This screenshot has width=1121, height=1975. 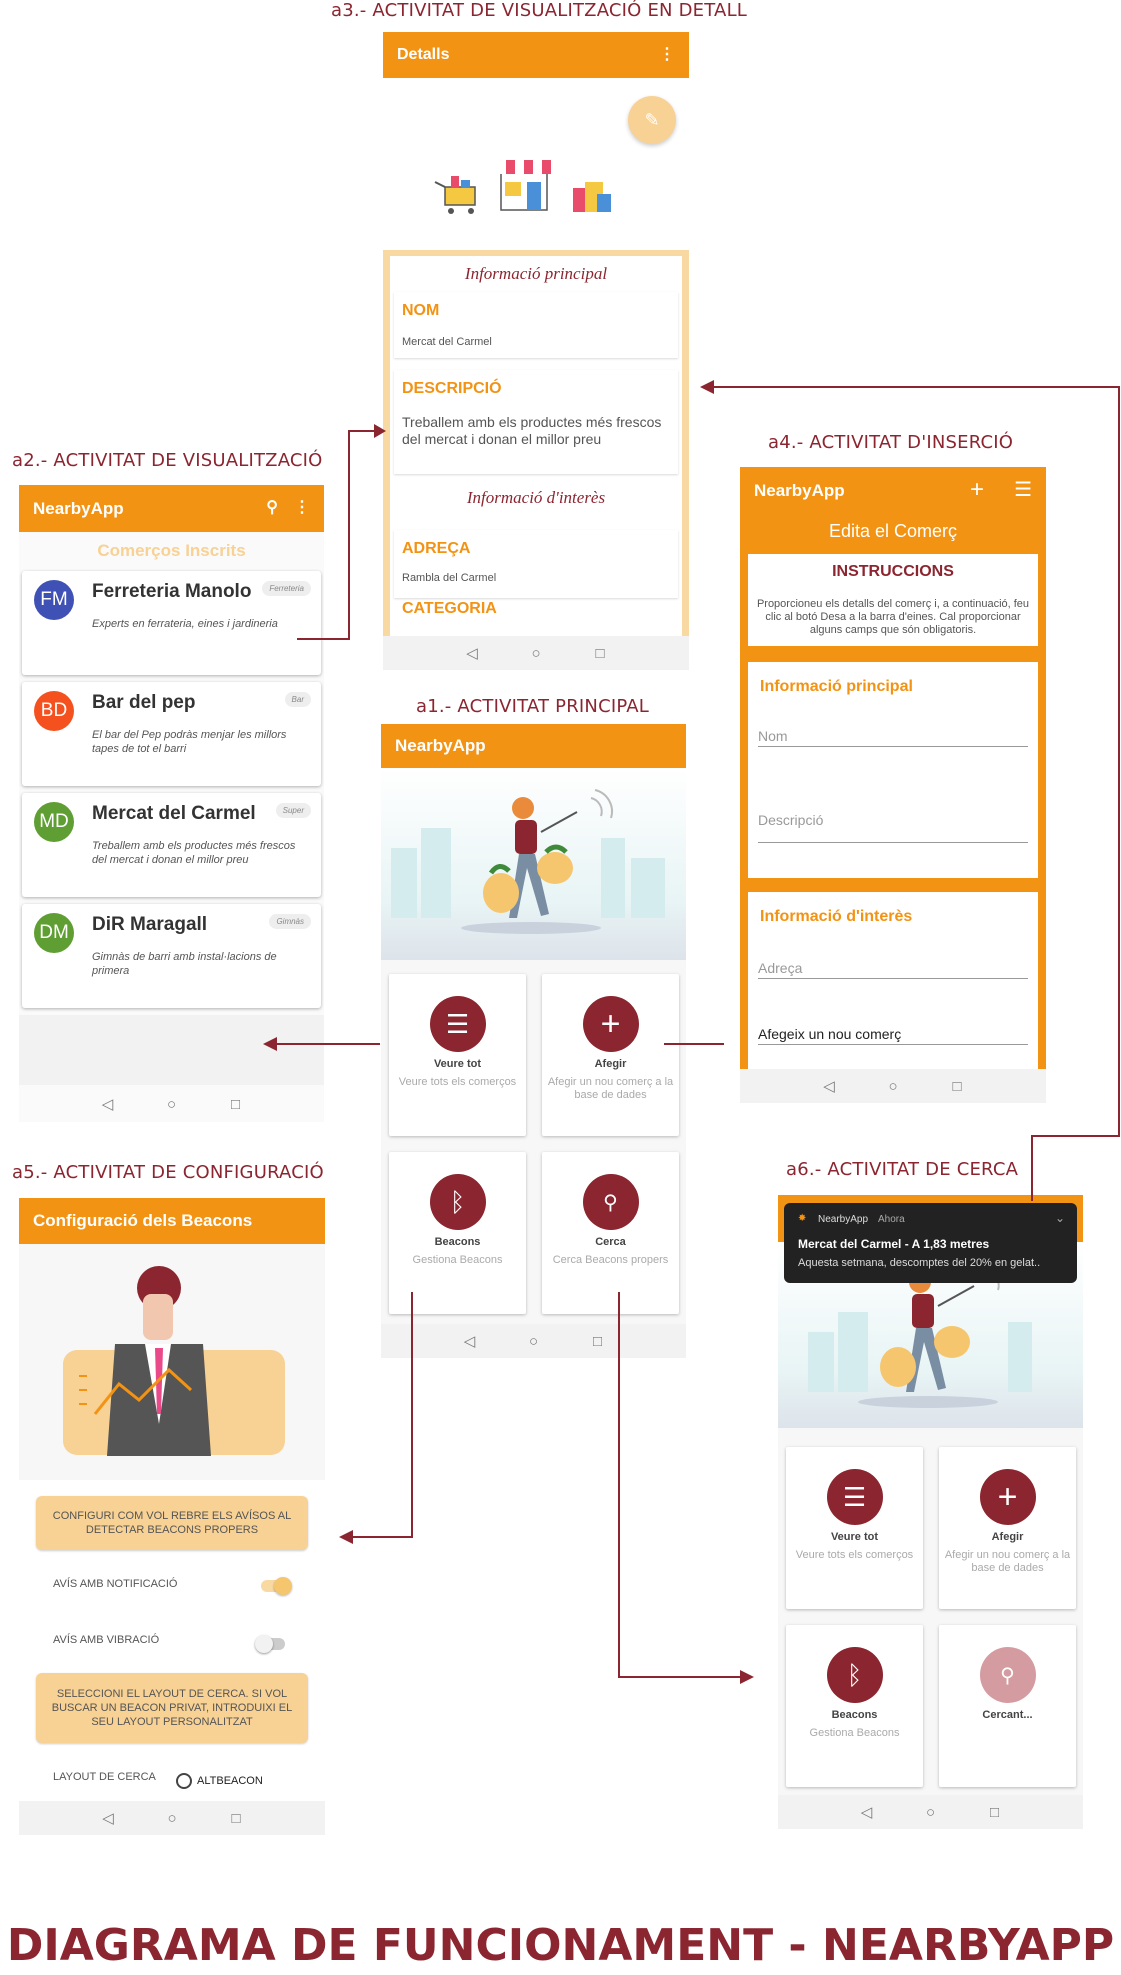 I want to click on config-nav-bar: ◁ ○ □, so click(x=172, y=1818).